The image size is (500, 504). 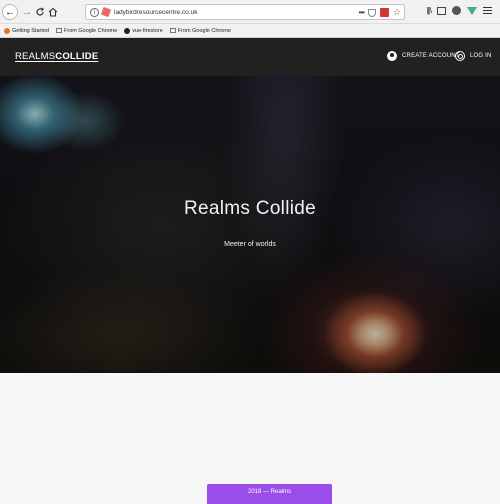 What do you see at coordinates (250, 57) in the screenshot?
I see `site-header: REALMSCOLLIDE CREATE ACCOUNT LOG IN` at bounding box center [250, 57].